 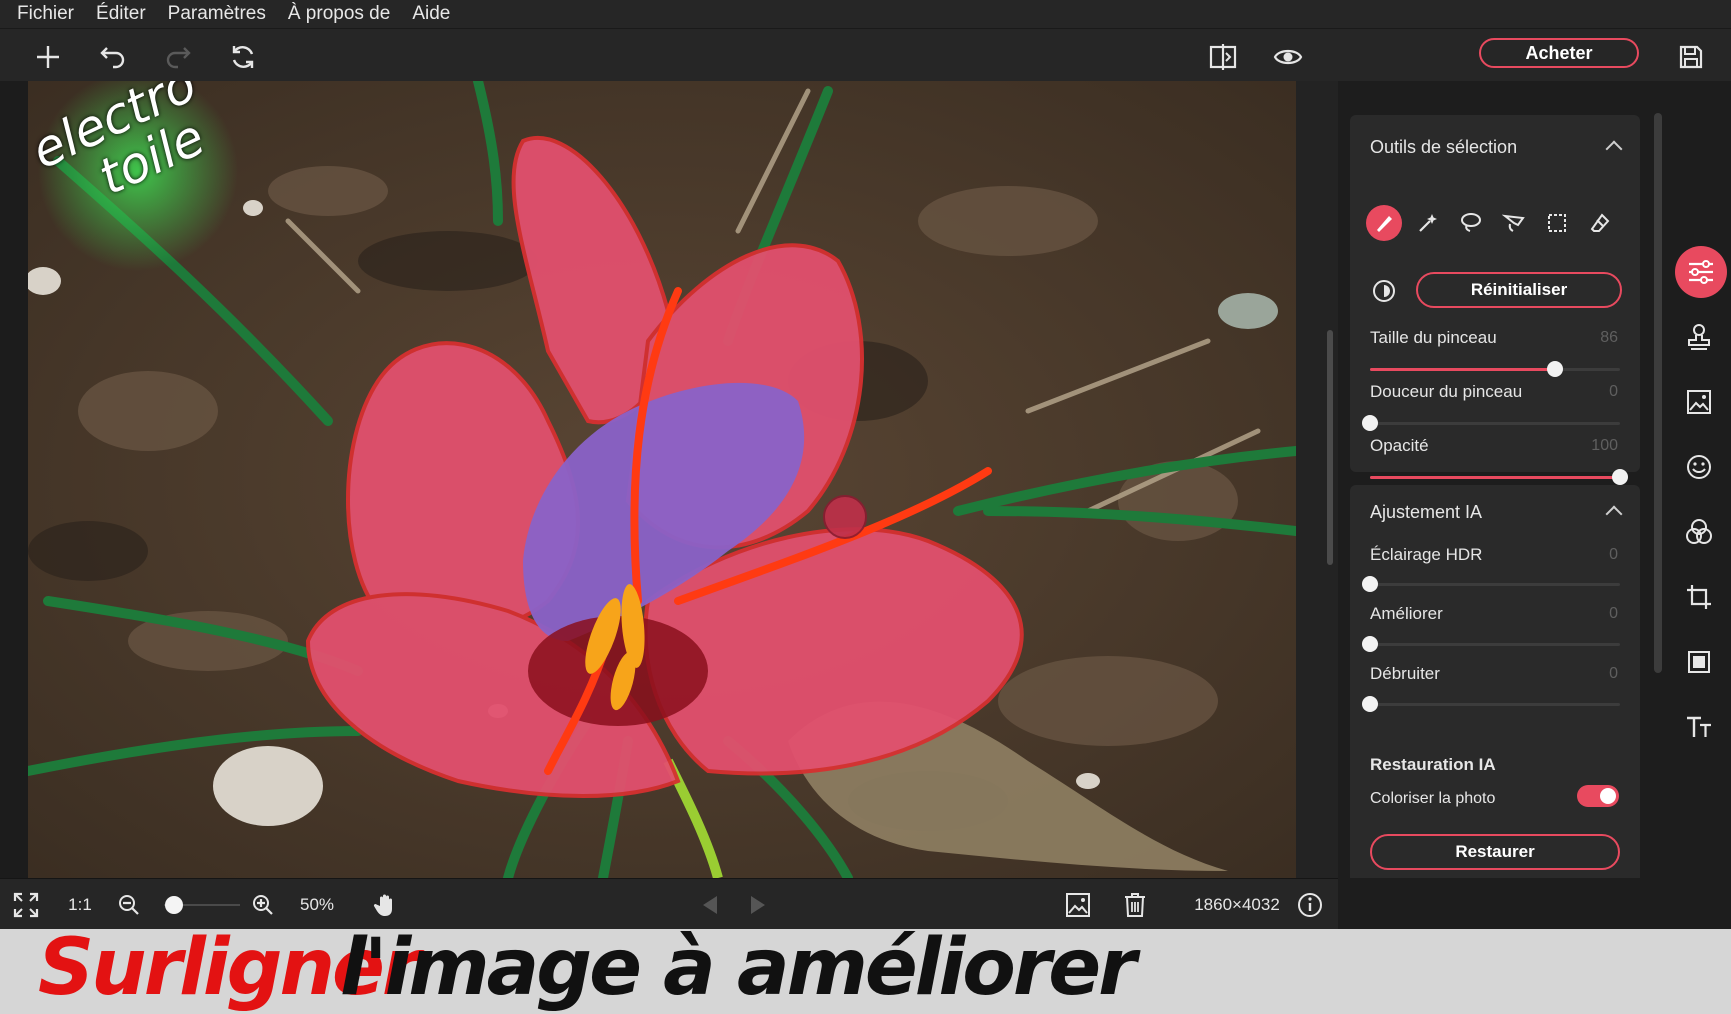 I want to click on menu-editer: Éditer, so click(x=121, y=14).